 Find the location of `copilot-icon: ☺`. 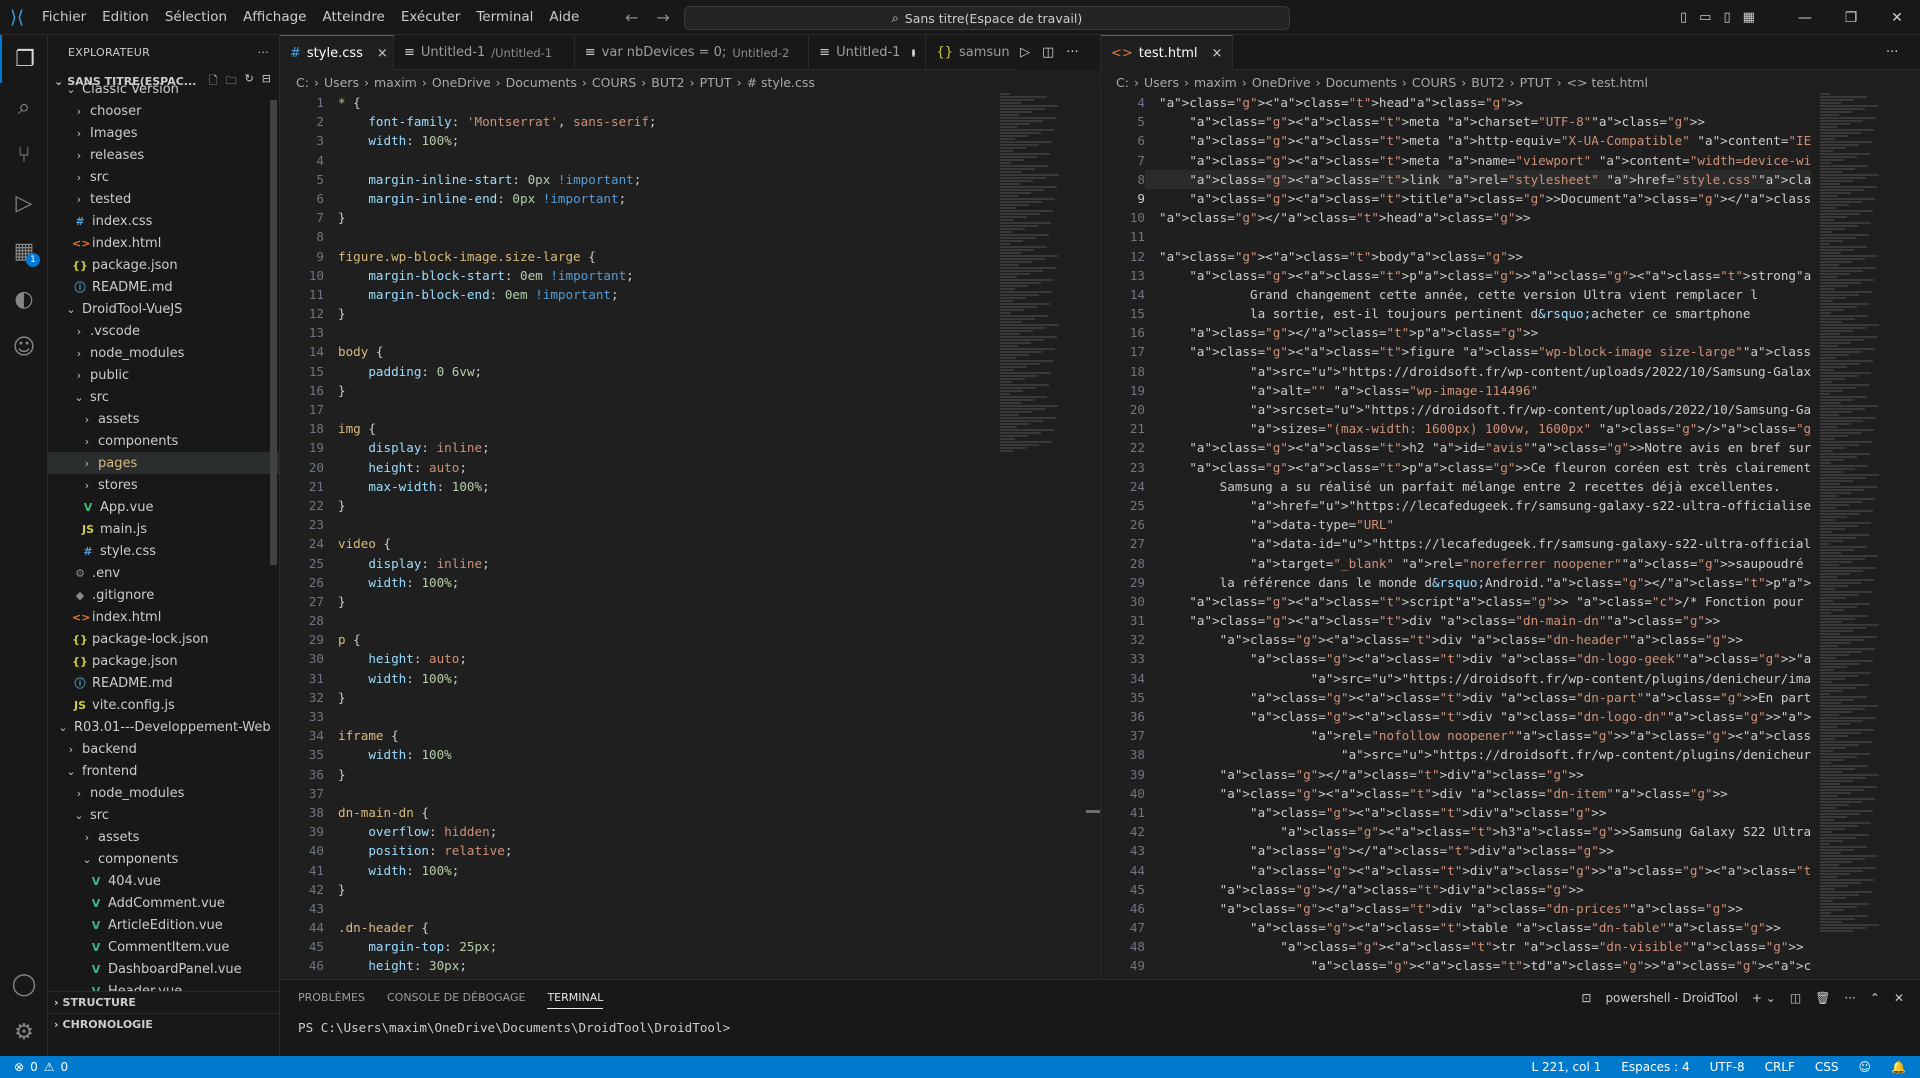

copilot-icon: ☺ is located at coordinates (24, 347).